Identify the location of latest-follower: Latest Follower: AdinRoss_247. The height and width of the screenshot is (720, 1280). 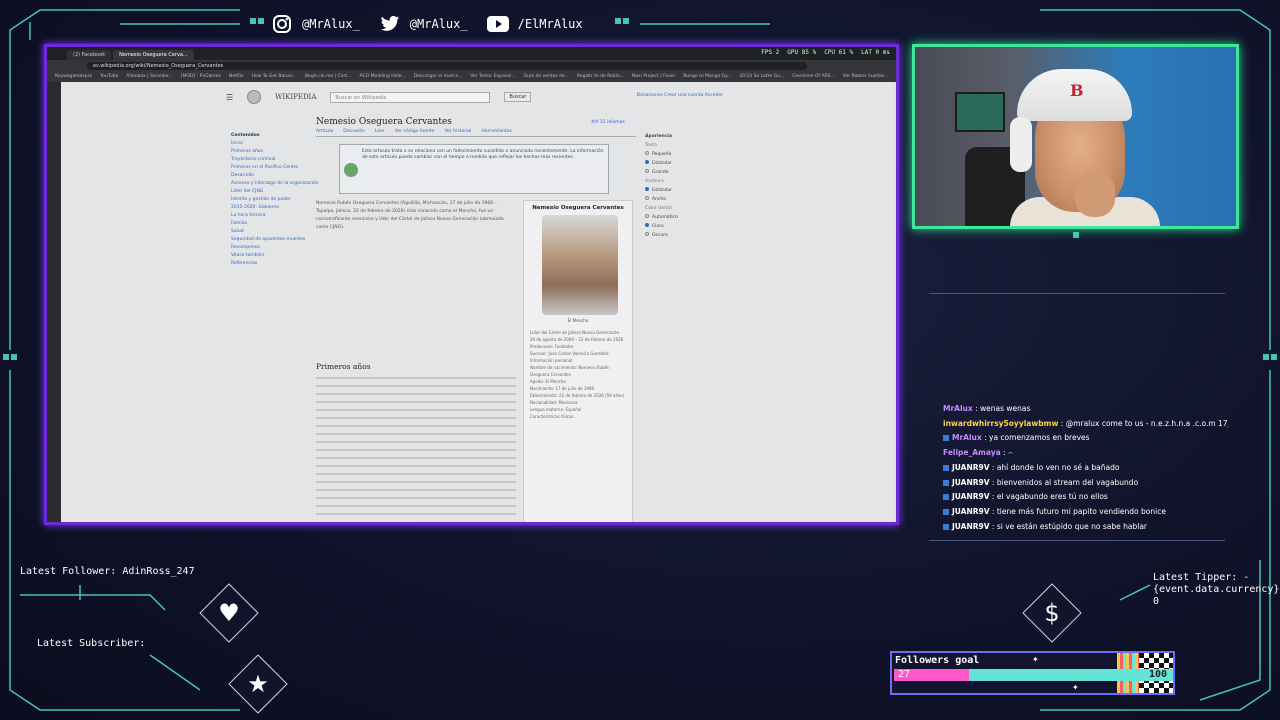
(107, 571).